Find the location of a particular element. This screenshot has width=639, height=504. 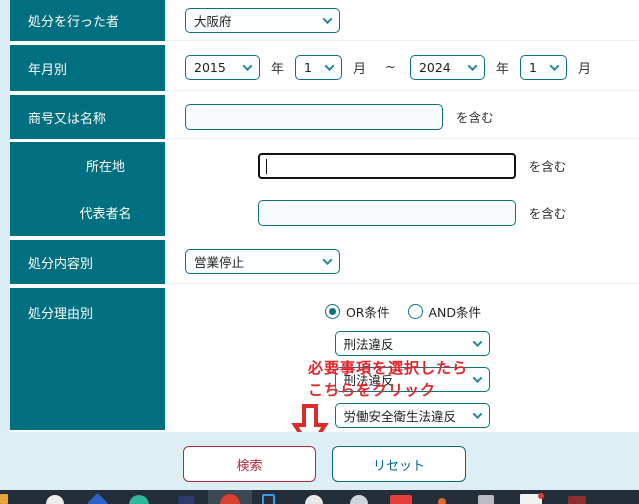

disposition-content-value: 営業停止 is located at coordinates (219, 262).